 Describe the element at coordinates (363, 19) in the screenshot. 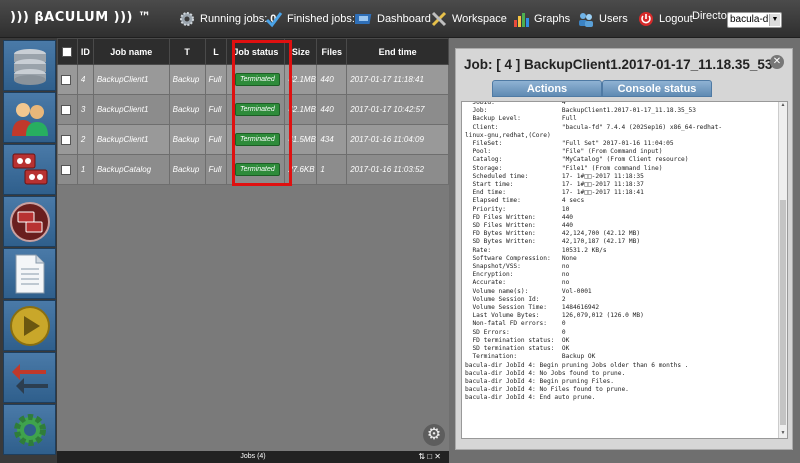

I see `dashboard-icon` at that location.